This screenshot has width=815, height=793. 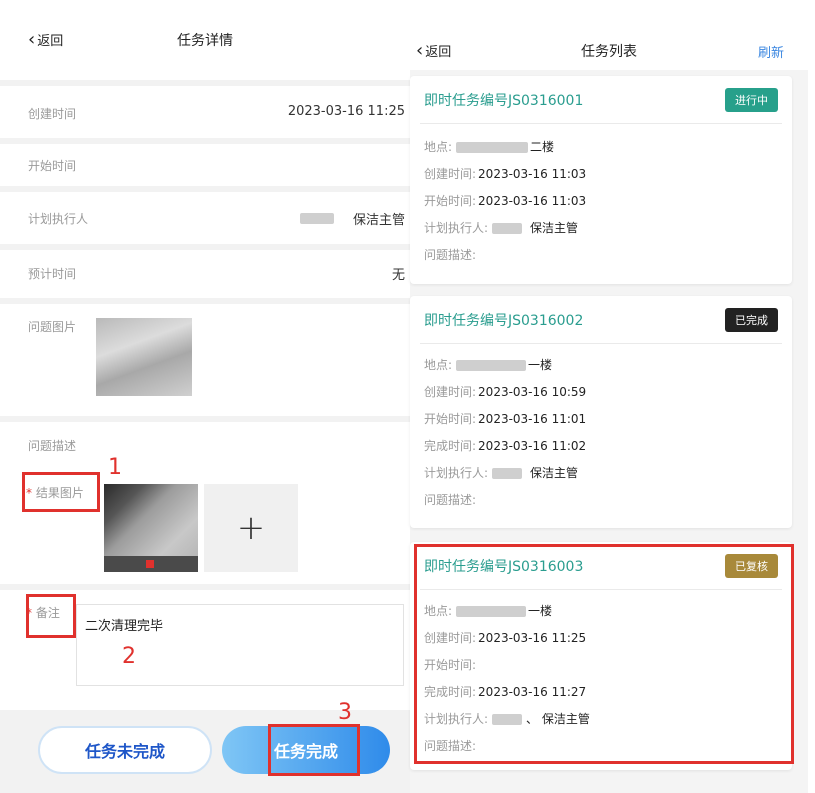 What do you see at coordinates (345, 712) in the screenshot?
I see `annotation-number-3: 3` at bounding box center [345, 712].